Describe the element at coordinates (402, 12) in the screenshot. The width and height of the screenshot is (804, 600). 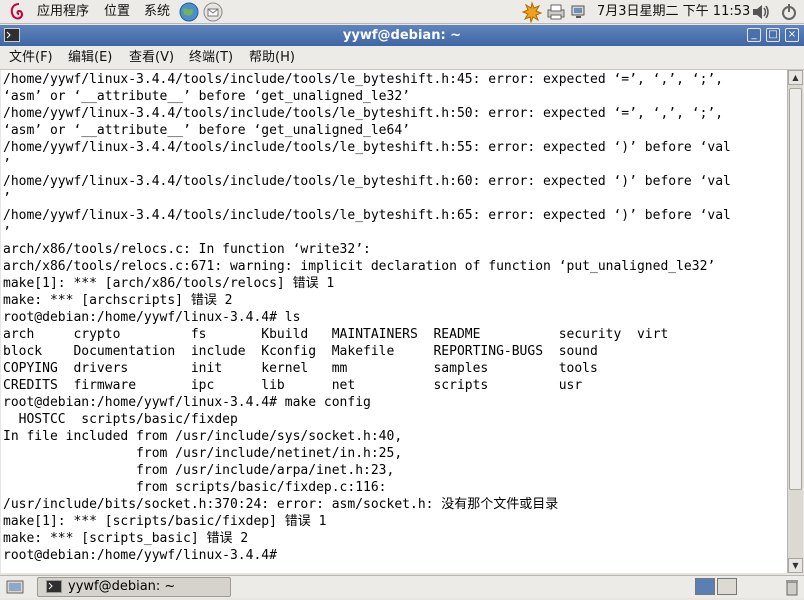
I see `top-panel: 应用程序 位置 系统 7月3日星期二 下午 11:53` at that location.